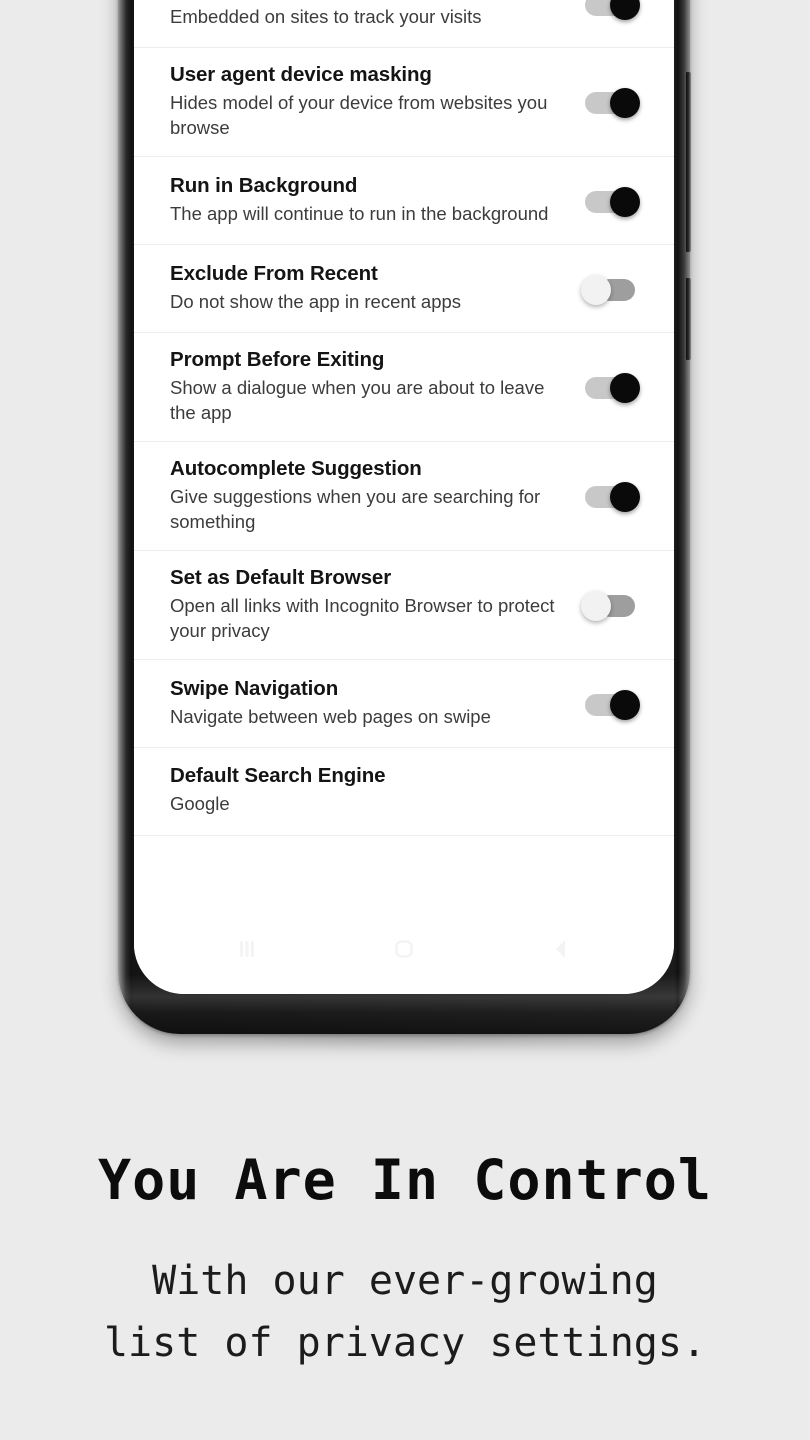 The image size is (810, 1440). I want to click on promo-subheadline-line-2: list of privacy settings., so click(405, 1343).